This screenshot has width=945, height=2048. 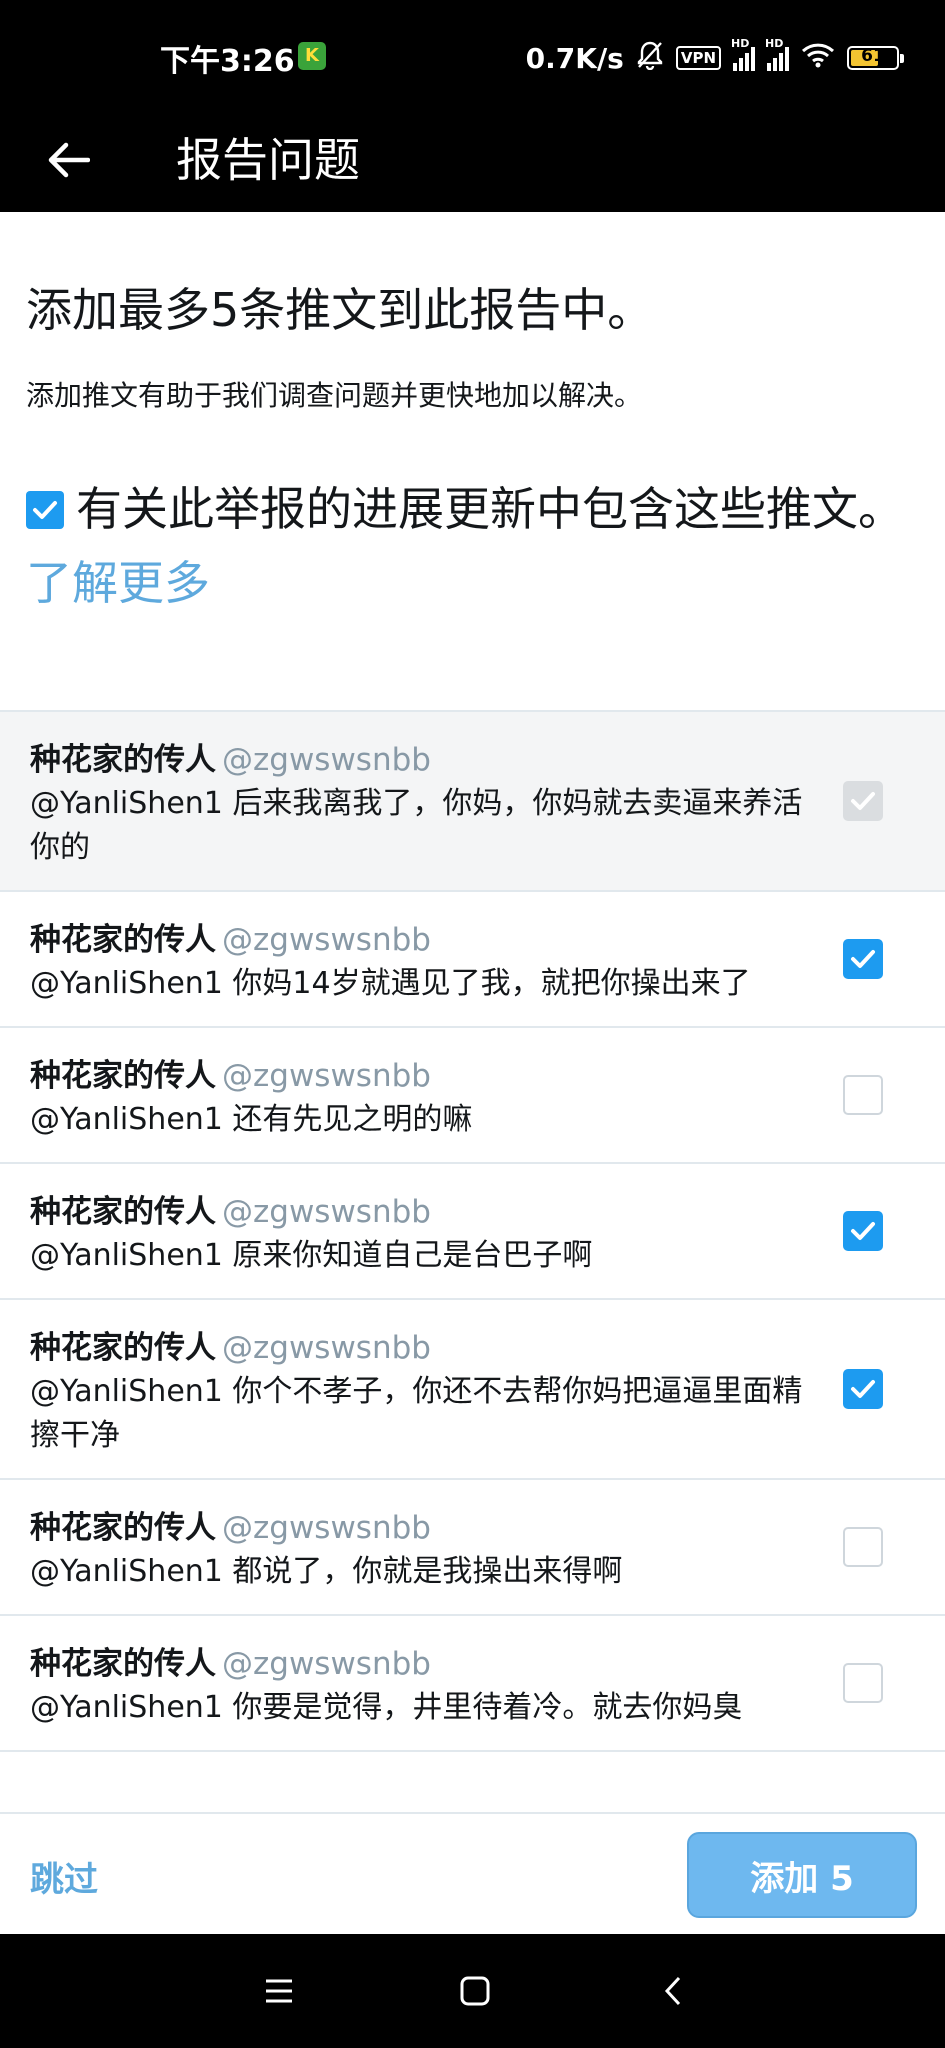 I want to click on tweet-text: @YanliShen1 你妈14岁就遇见了我，就把你操出来了, so click(x=390, y=983).